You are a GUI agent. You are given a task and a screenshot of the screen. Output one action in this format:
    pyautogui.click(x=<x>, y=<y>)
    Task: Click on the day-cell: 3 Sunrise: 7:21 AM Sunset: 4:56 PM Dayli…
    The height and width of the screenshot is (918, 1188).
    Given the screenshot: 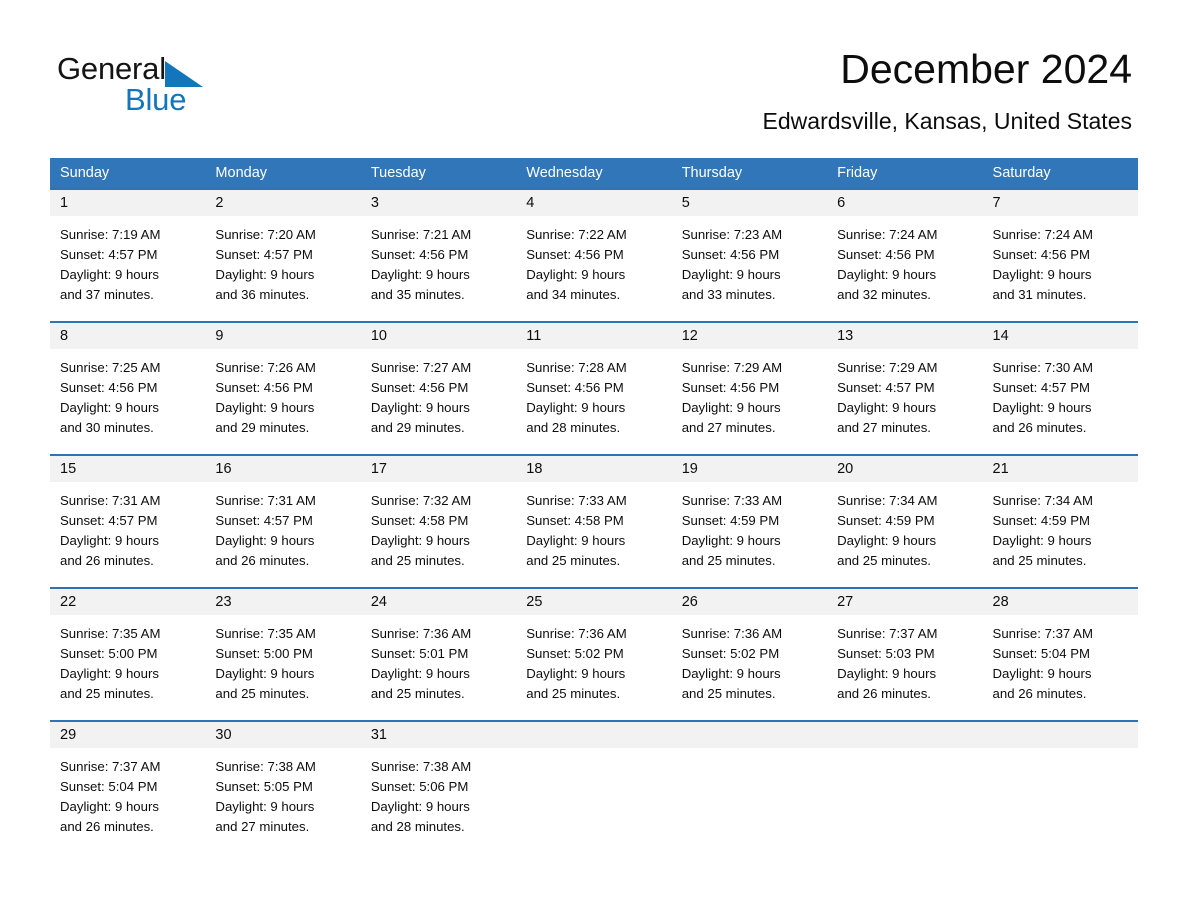 What is the action you would take?
    pyautogui.click(x=438, y=255)
    